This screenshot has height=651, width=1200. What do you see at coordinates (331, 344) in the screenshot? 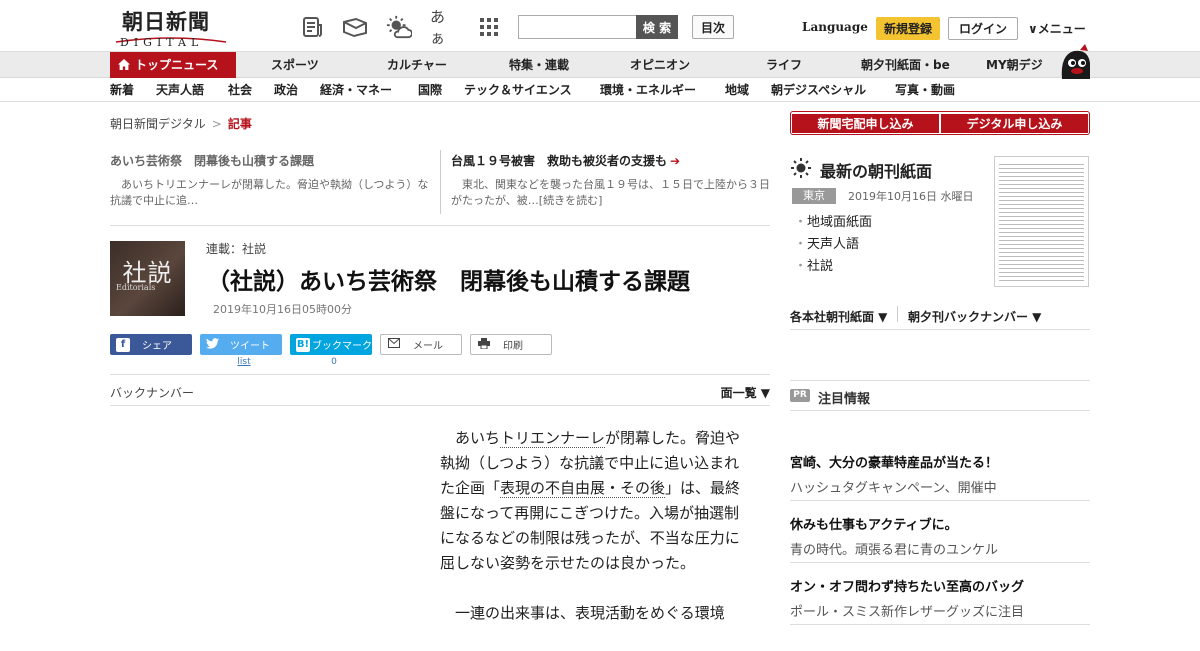
I see `hatena-bookmark-button: B! ブックマーク` at bounding box center [331, 344].